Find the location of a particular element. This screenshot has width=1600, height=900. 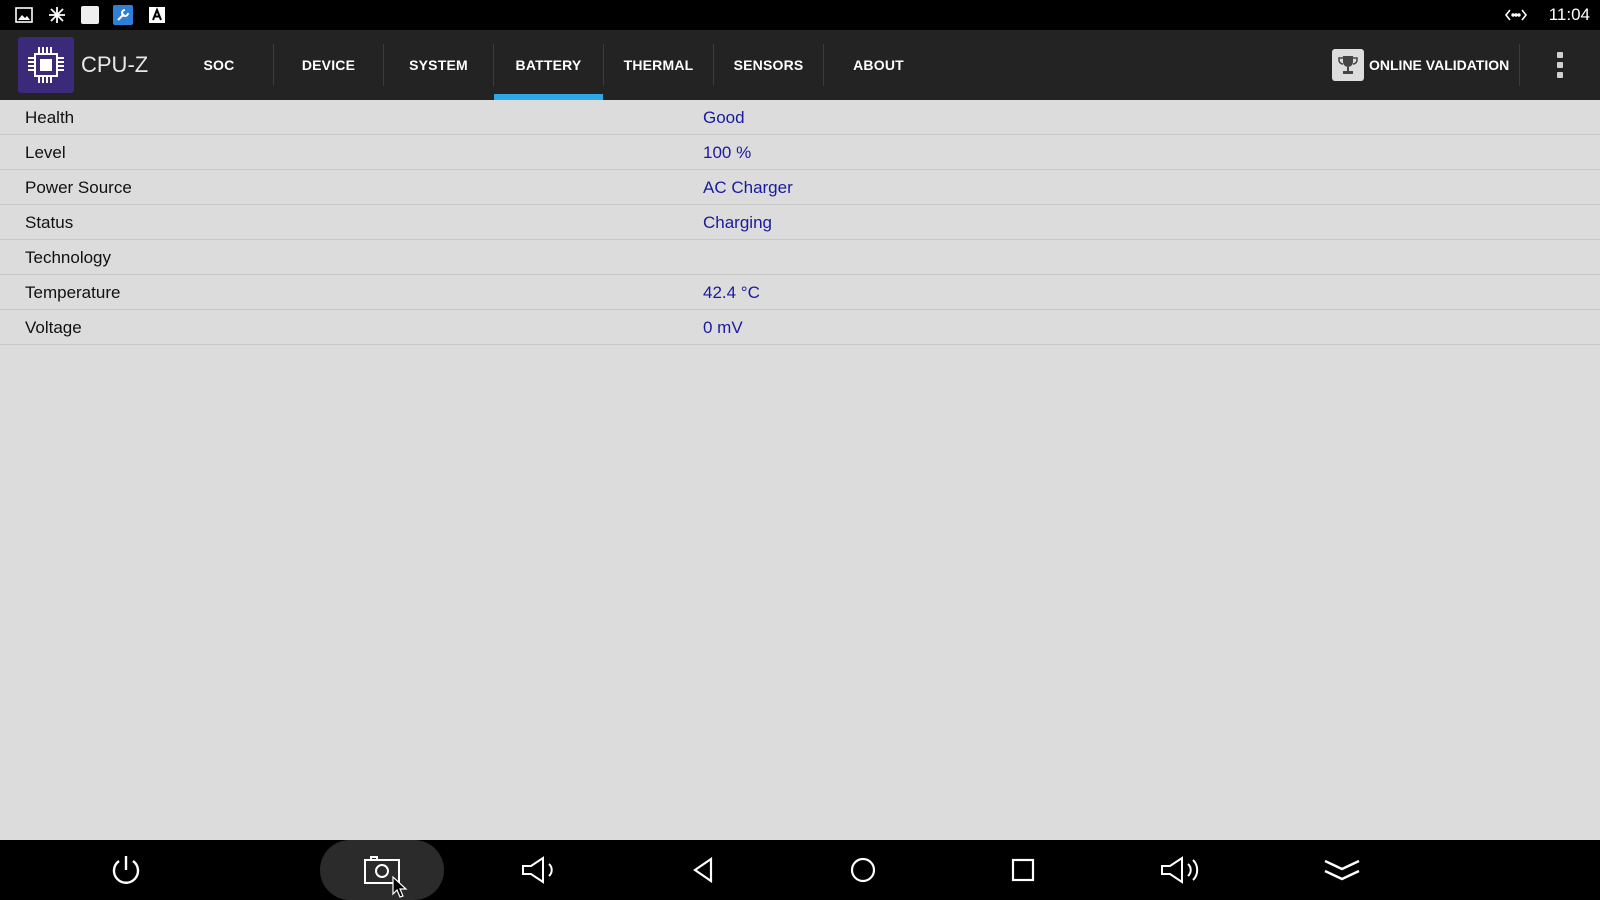

table-row: Health Good is located at coordinates (800, 117).